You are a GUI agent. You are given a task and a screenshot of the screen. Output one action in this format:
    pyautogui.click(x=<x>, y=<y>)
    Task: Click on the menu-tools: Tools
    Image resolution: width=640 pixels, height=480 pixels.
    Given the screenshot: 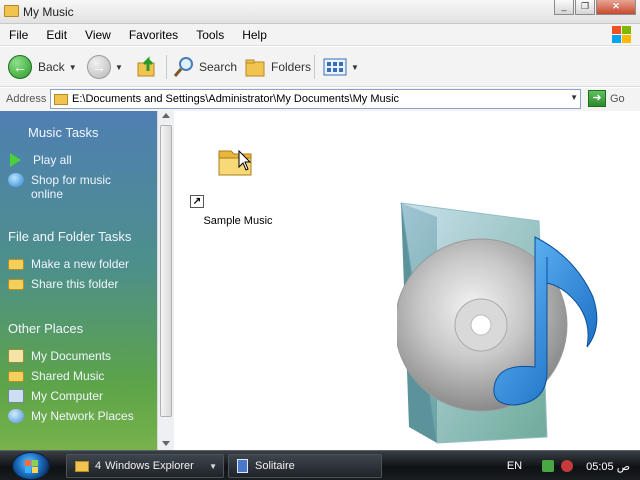 What is the action you would take?
    pyautogui.click(x=210, y=35)
    